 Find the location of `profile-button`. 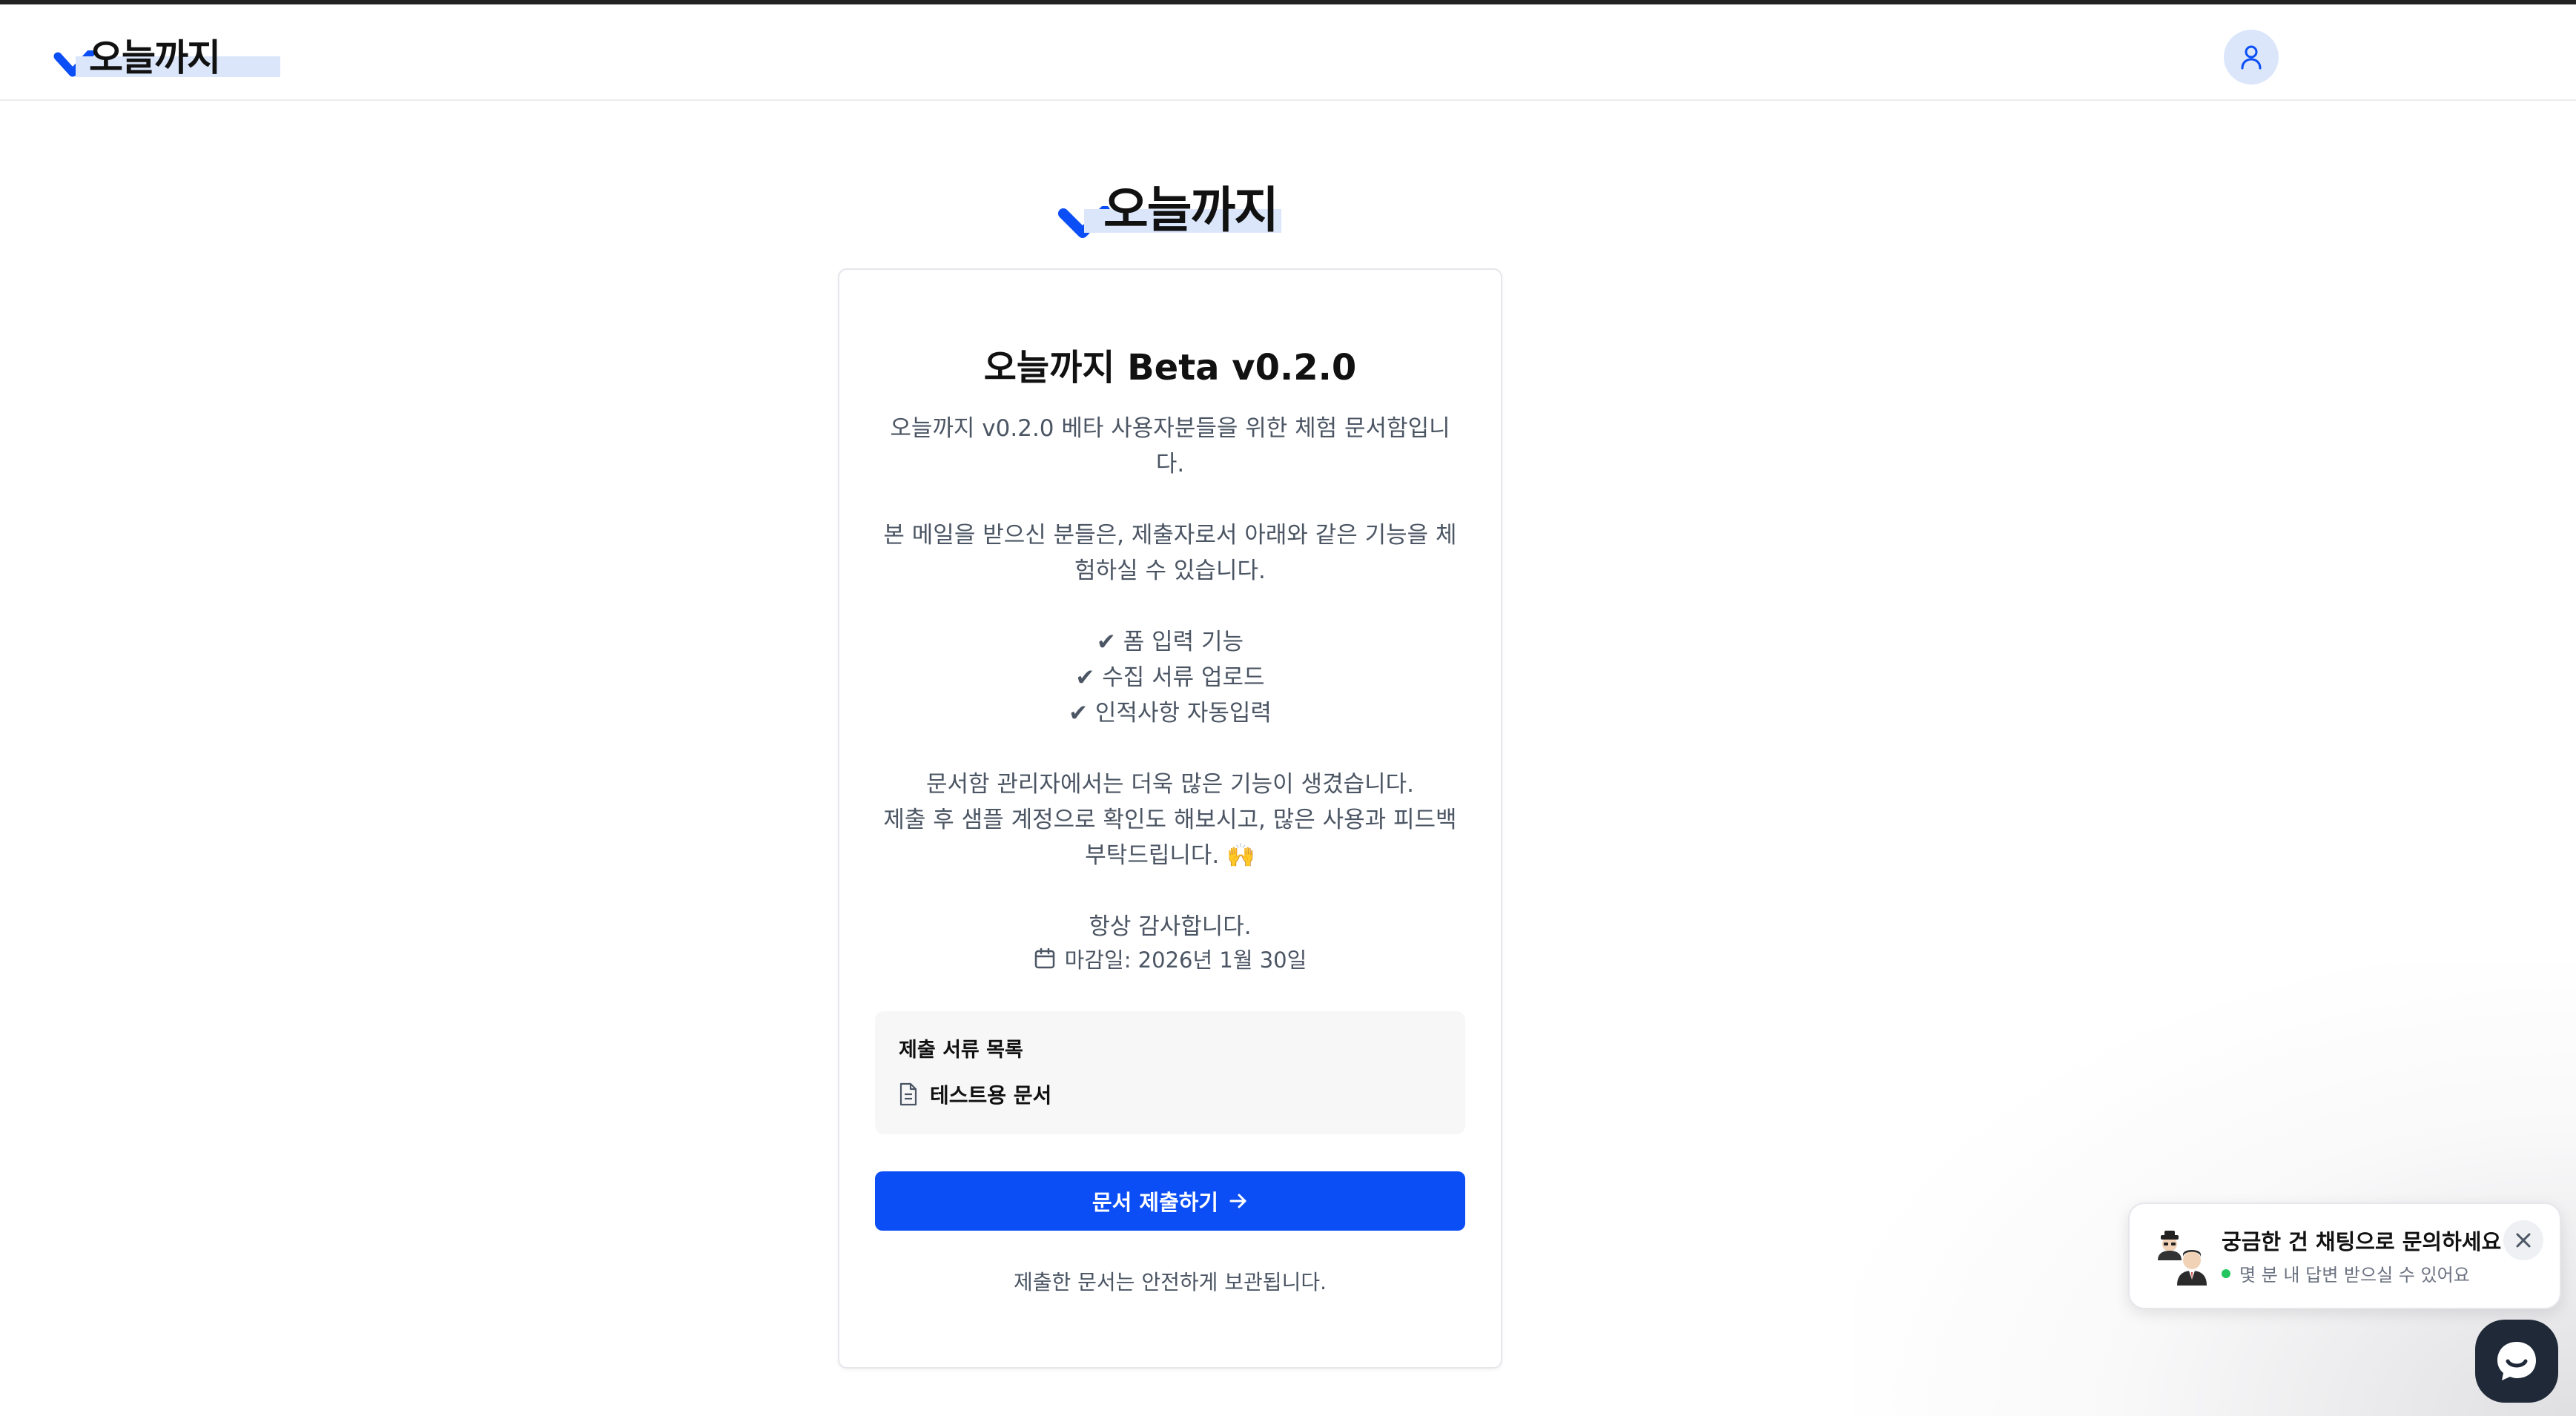

profile-button is located at coordinates (2251, 57).